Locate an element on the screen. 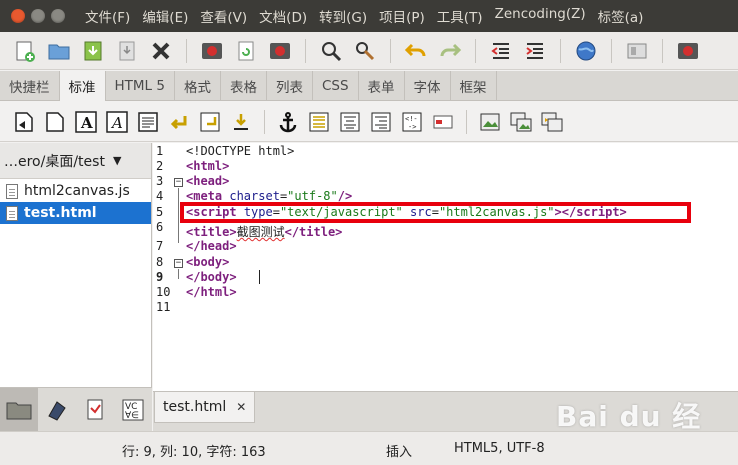 The width and height of the screenshot is (738, 465). image-button is located at coordinates (490, 122).